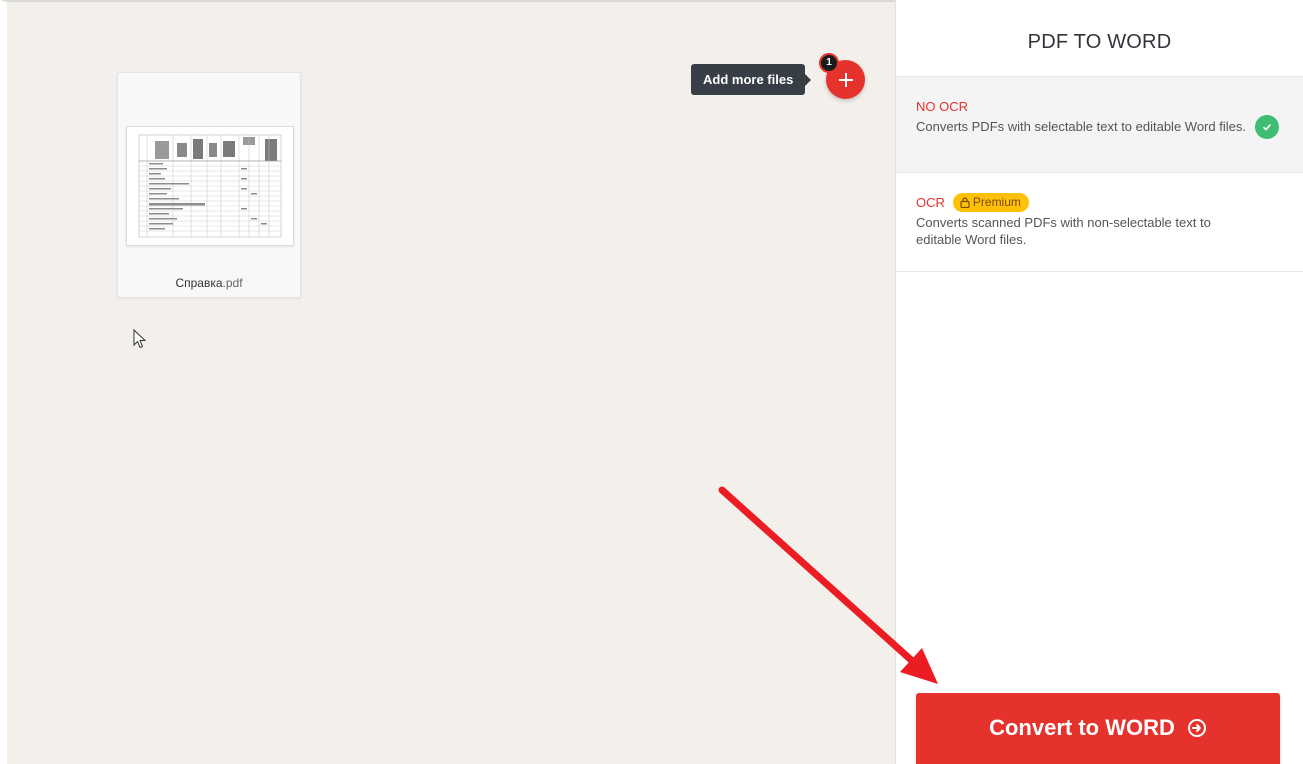  What do you see at coordinates (199, 283) in the screenshot?
I see `file-name-base: Справка` at bounding box center [199, 283].